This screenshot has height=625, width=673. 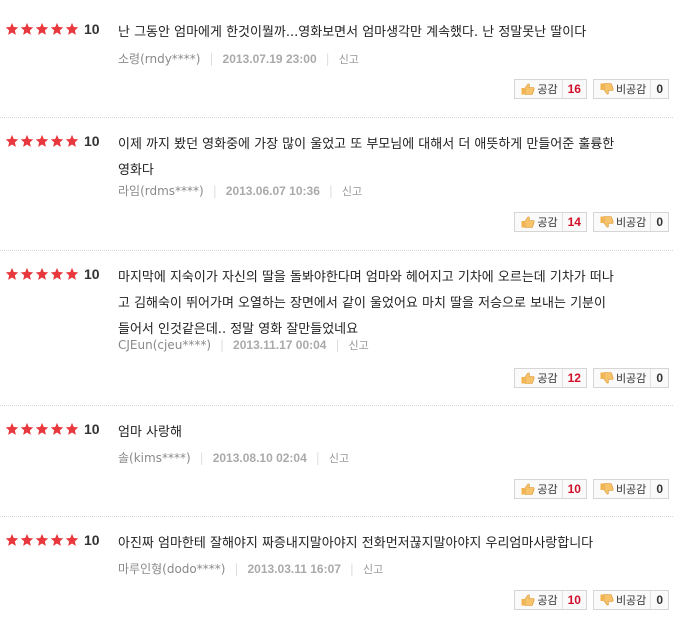 I want to click on like-count: 14, so click(x=573, y=222).